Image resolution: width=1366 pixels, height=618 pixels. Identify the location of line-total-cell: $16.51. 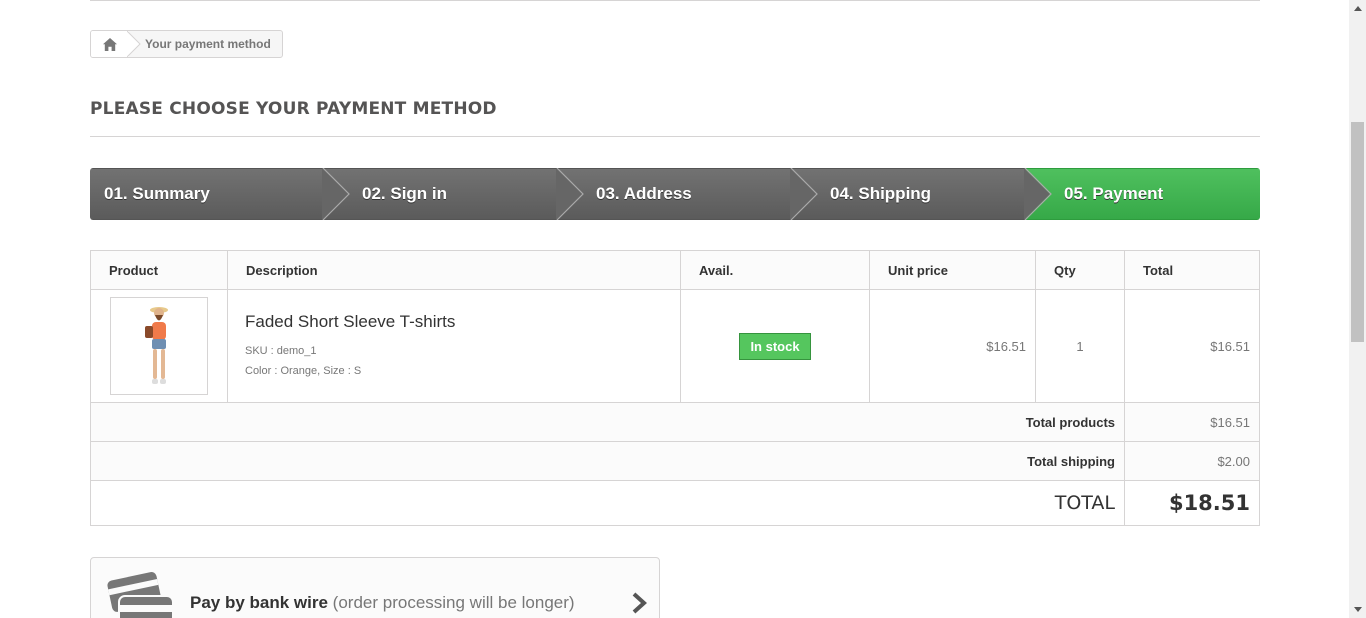
(1192, 346).